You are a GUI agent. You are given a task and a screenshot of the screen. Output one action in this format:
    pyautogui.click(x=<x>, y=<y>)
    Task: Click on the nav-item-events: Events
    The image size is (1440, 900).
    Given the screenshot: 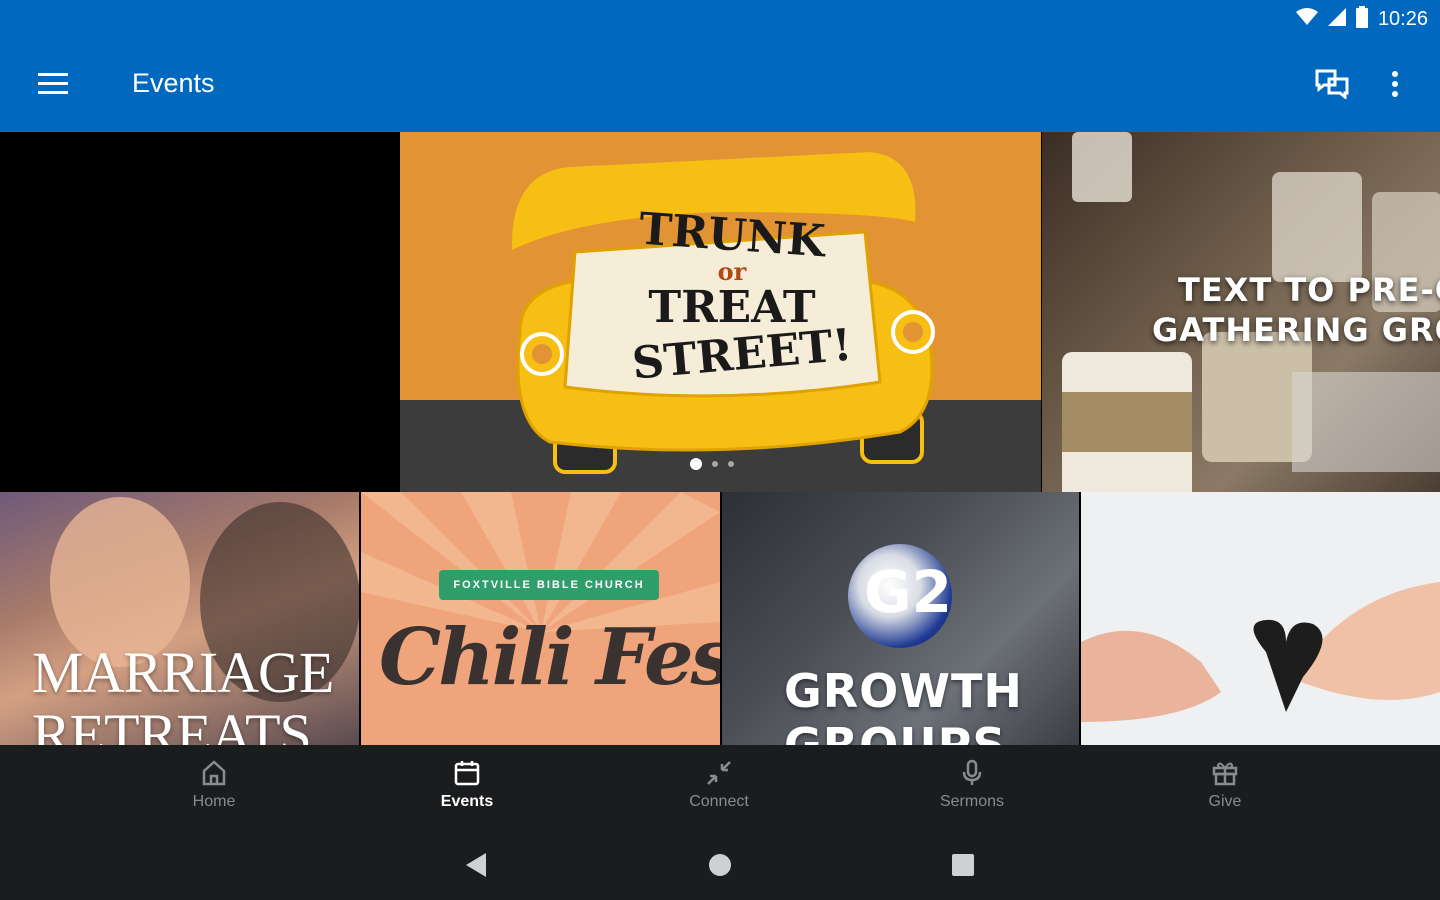 What is the action you would take?
    pyautogui.click(x=467, y=788)
    